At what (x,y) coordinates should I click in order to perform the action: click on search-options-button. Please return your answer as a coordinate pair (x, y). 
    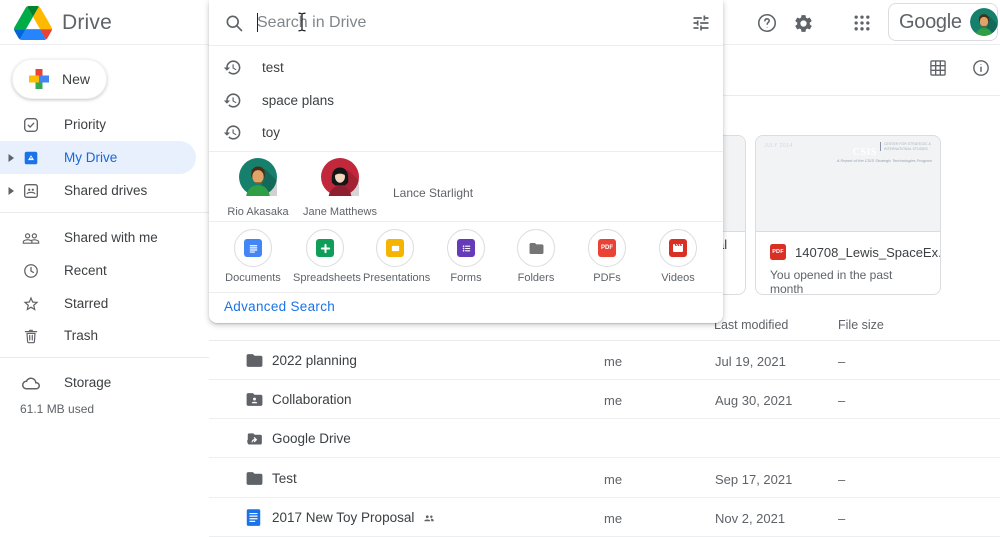
    Looking at the image, I should click on (701, 23).